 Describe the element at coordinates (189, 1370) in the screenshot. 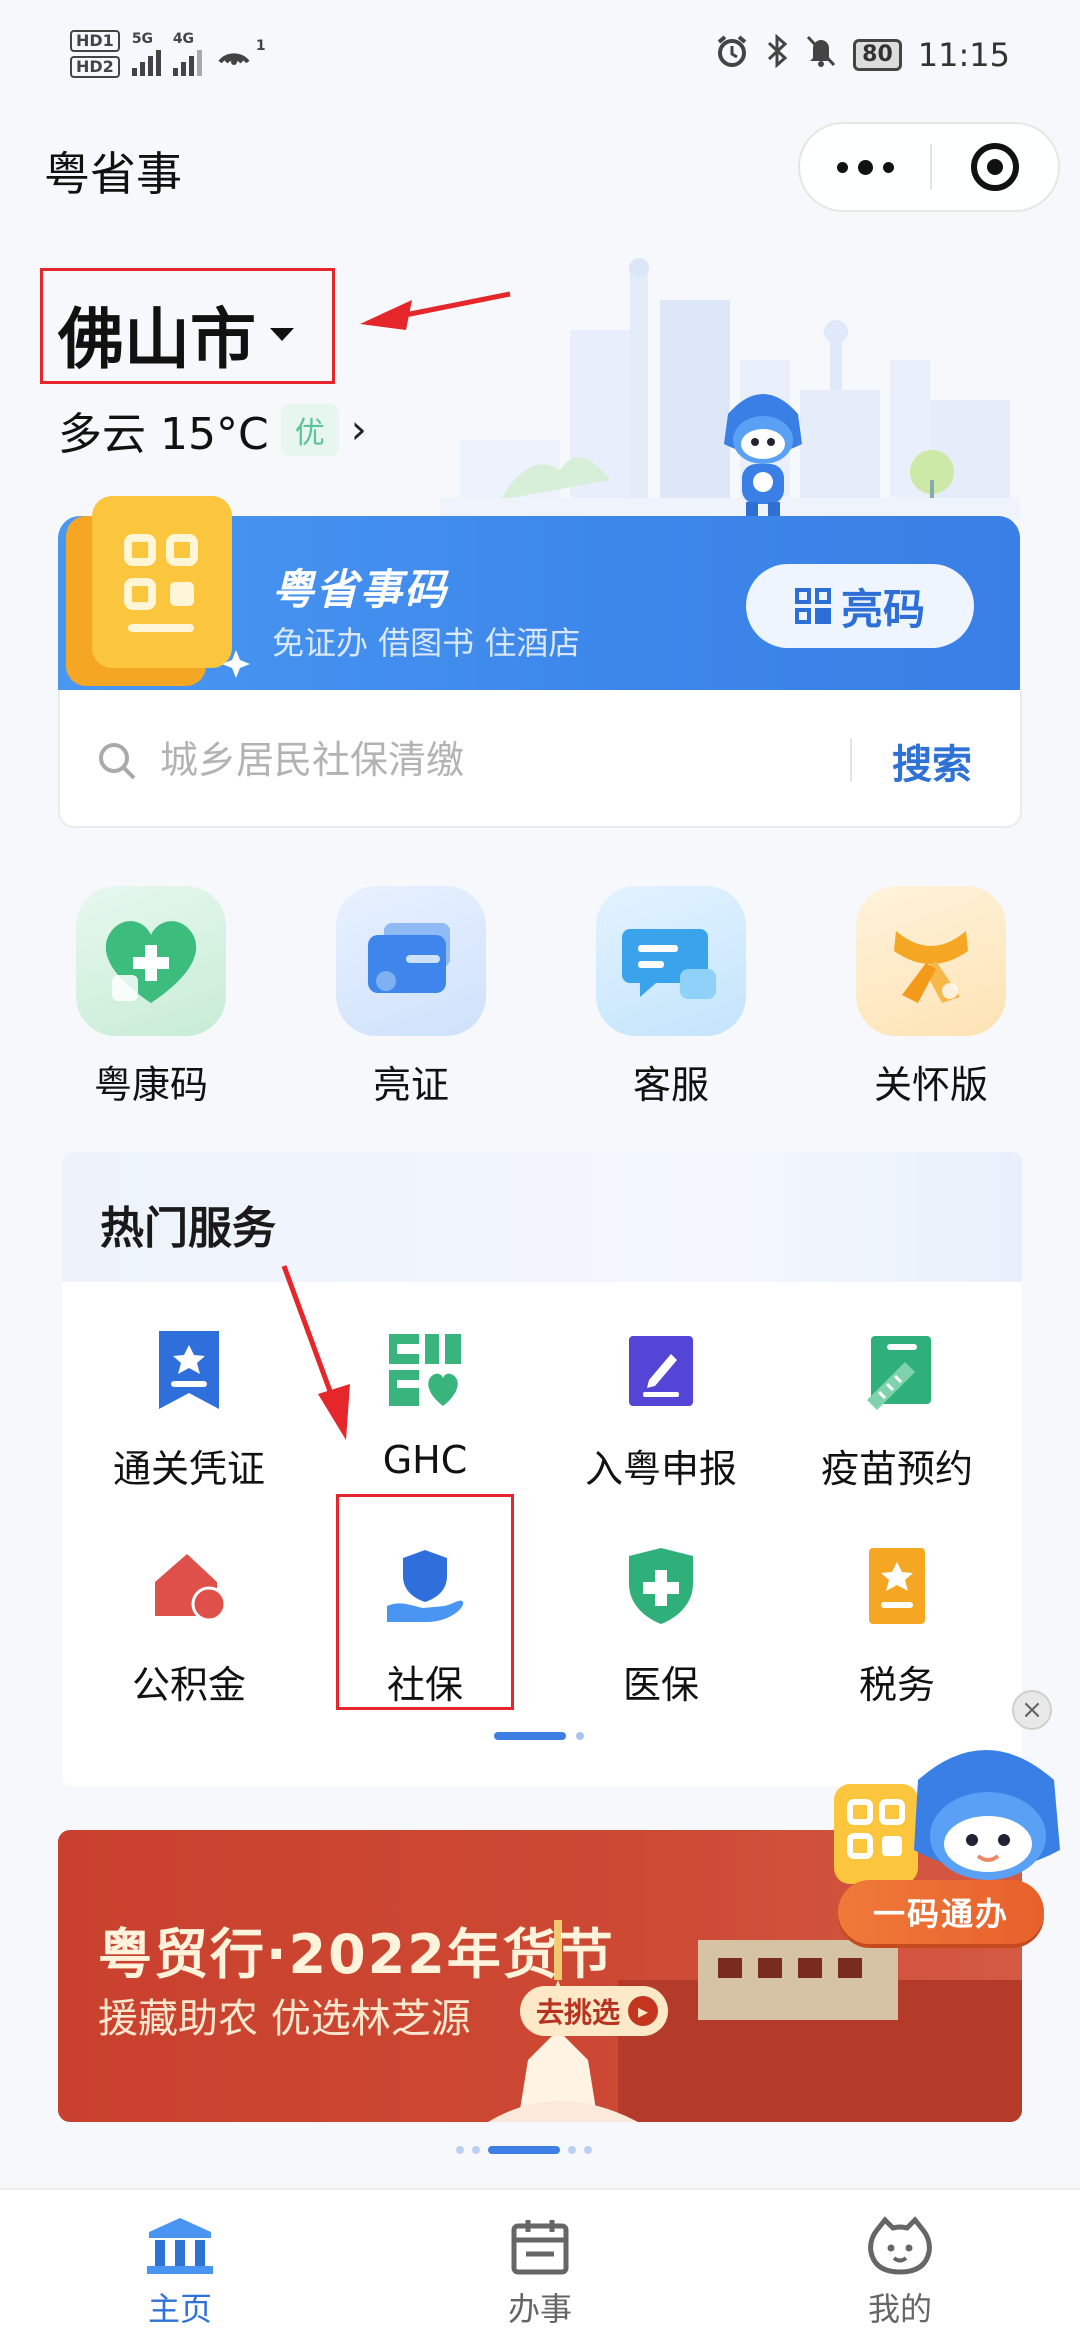

I see `ribbon-certificate-icon` at that location.